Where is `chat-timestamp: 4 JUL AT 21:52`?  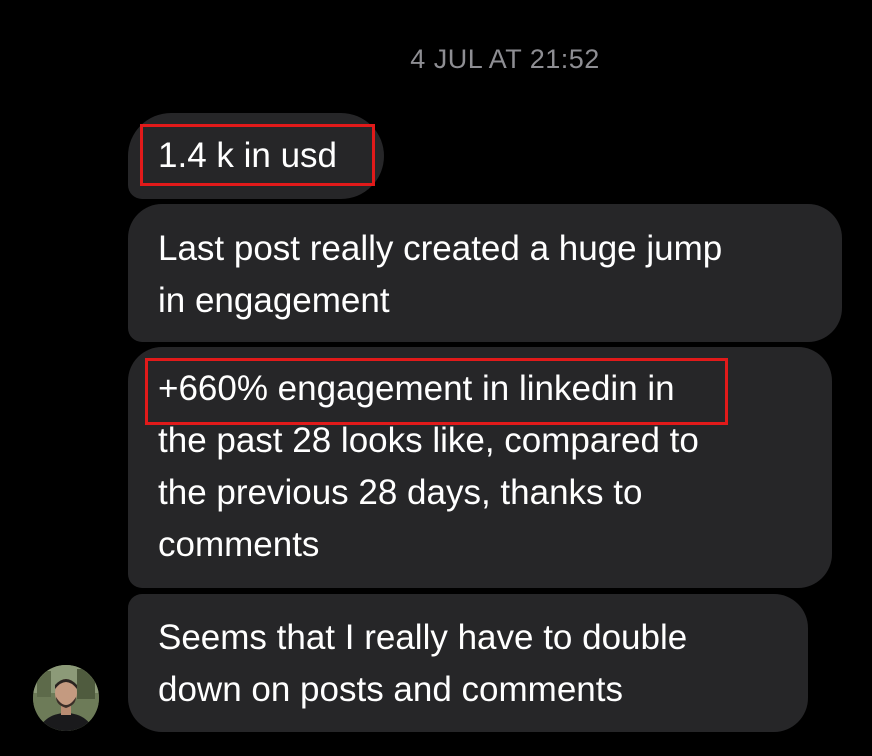
chat-timestamp: 4 JUL AT 21:52 is located at coordinates (505, 59).